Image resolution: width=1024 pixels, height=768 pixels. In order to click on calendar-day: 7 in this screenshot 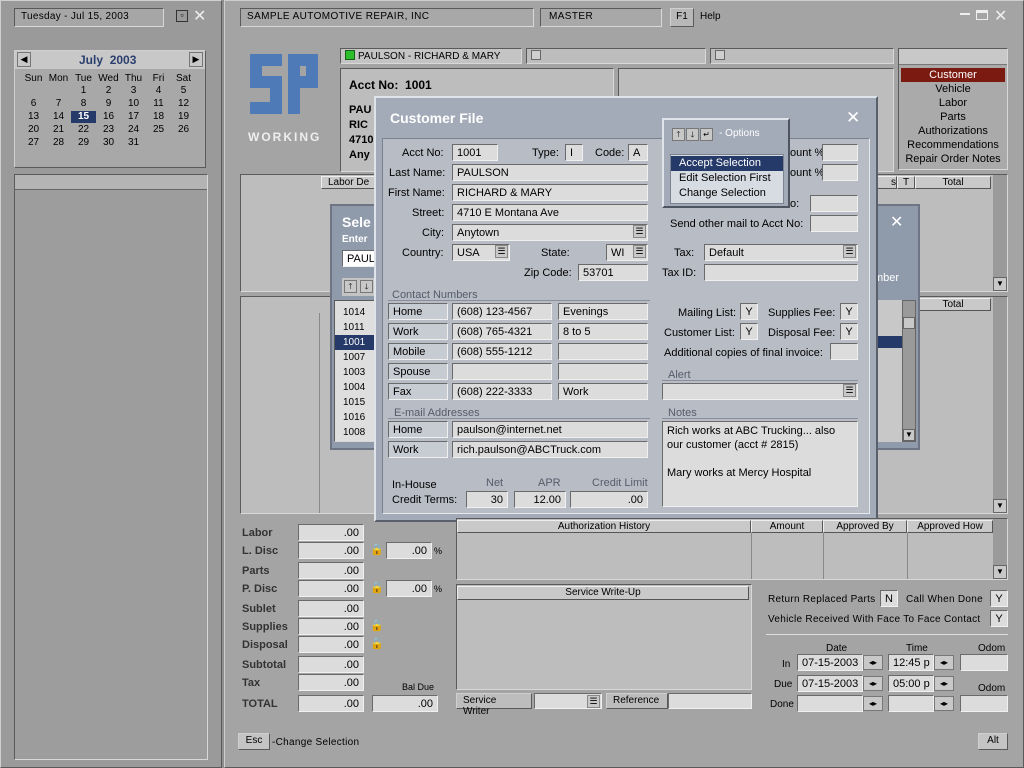, I will do `click(58, 104)`.